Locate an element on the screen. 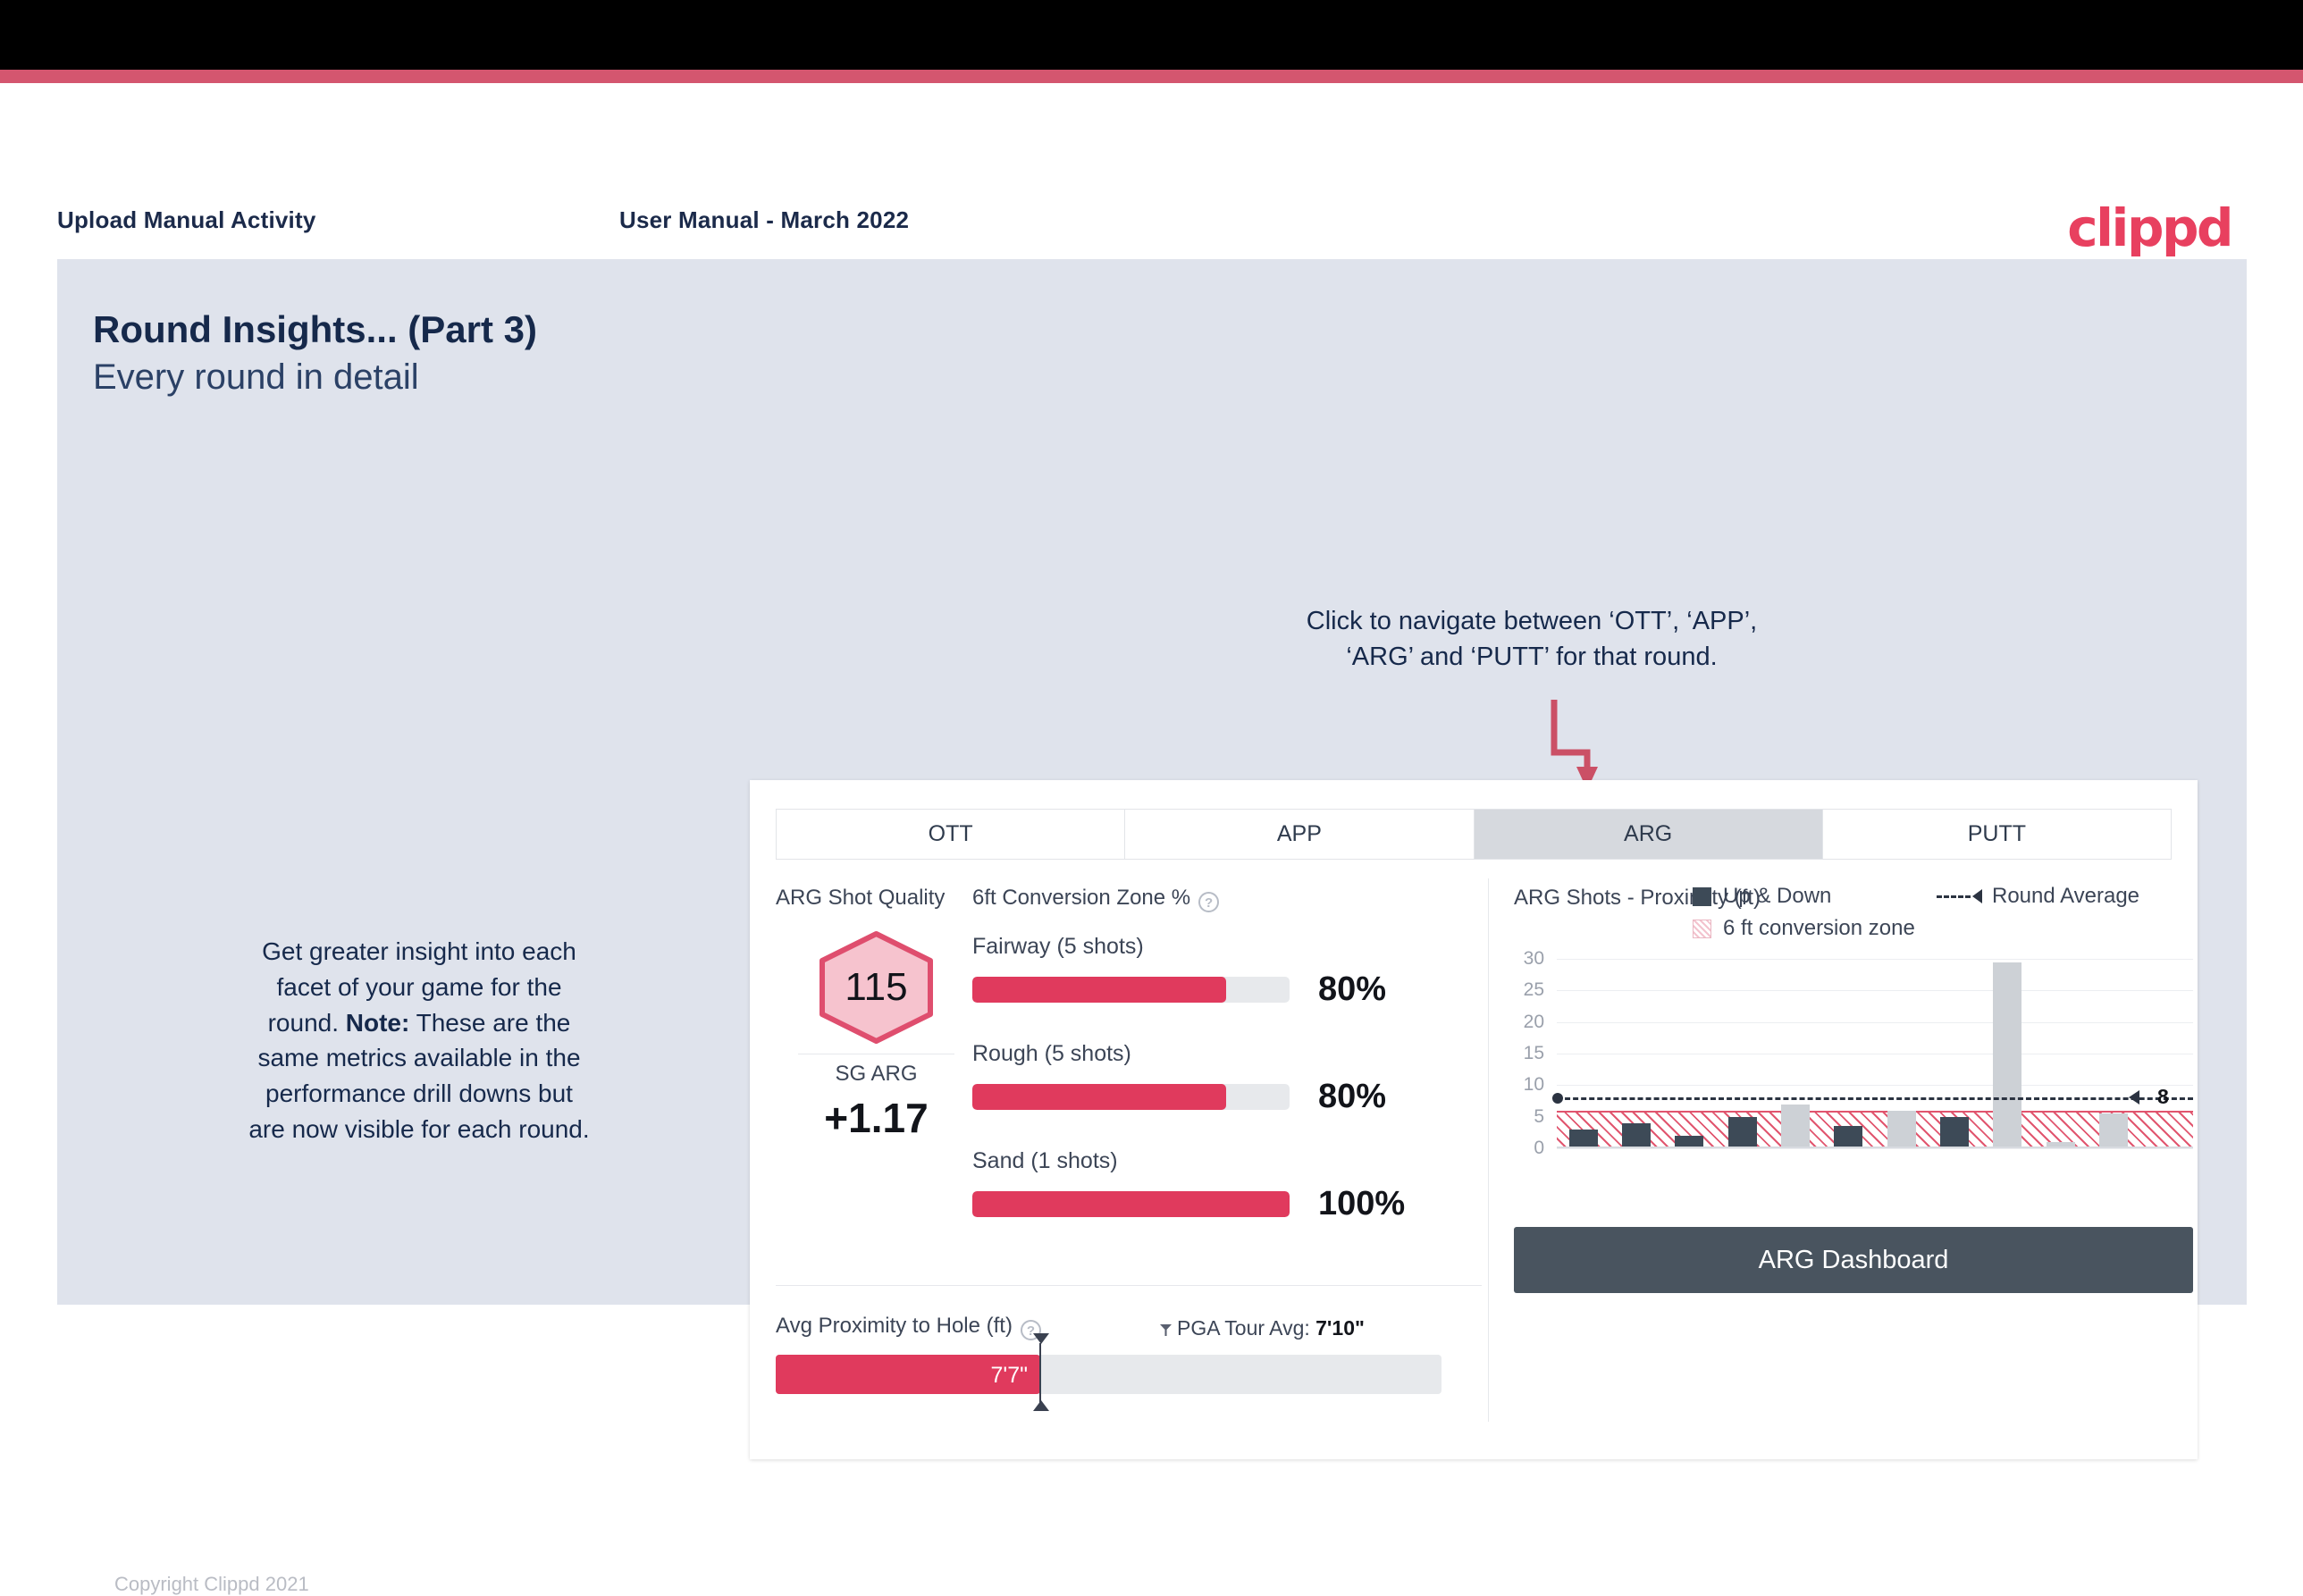 The width and height of the screenshot is (2303, 1596). chart-gridline is located at coordinates (1875, 1148).